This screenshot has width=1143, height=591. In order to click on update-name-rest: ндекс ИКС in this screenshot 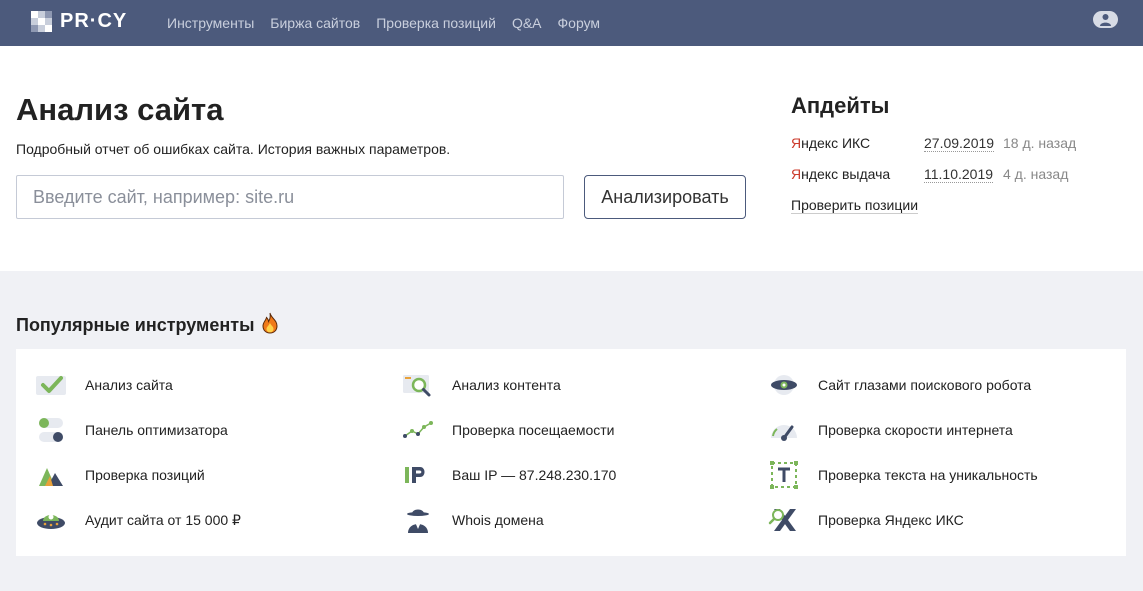, I will do `click(836, 143)`.